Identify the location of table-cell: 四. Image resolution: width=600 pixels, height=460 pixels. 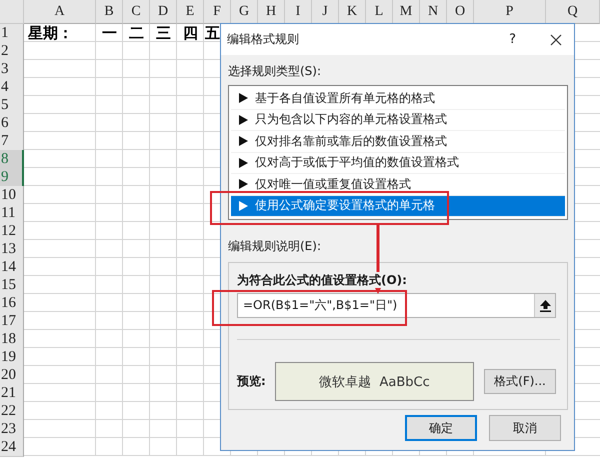
(190, 33).